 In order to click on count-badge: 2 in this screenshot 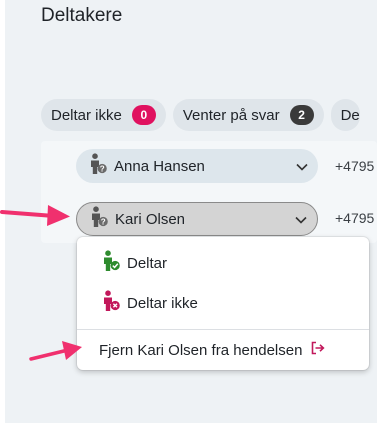, I will do `click(301, 115)`.